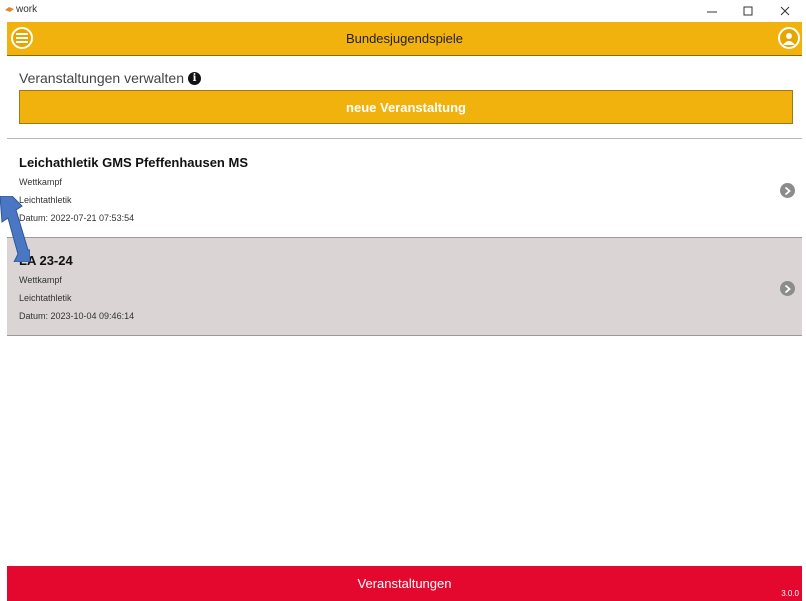  I want to click on page-title: Bundesjugendspiele, so click(404, 38).